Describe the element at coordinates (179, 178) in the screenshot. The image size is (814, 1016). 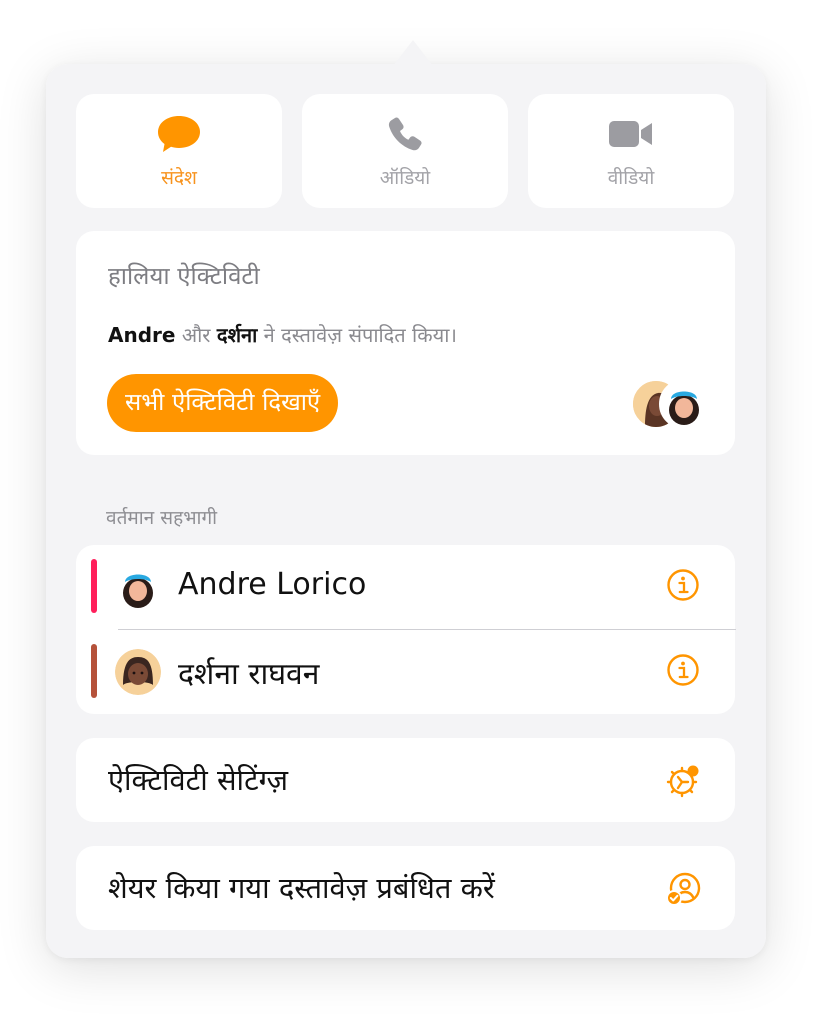
I see `message-label: संदेश` at that location.